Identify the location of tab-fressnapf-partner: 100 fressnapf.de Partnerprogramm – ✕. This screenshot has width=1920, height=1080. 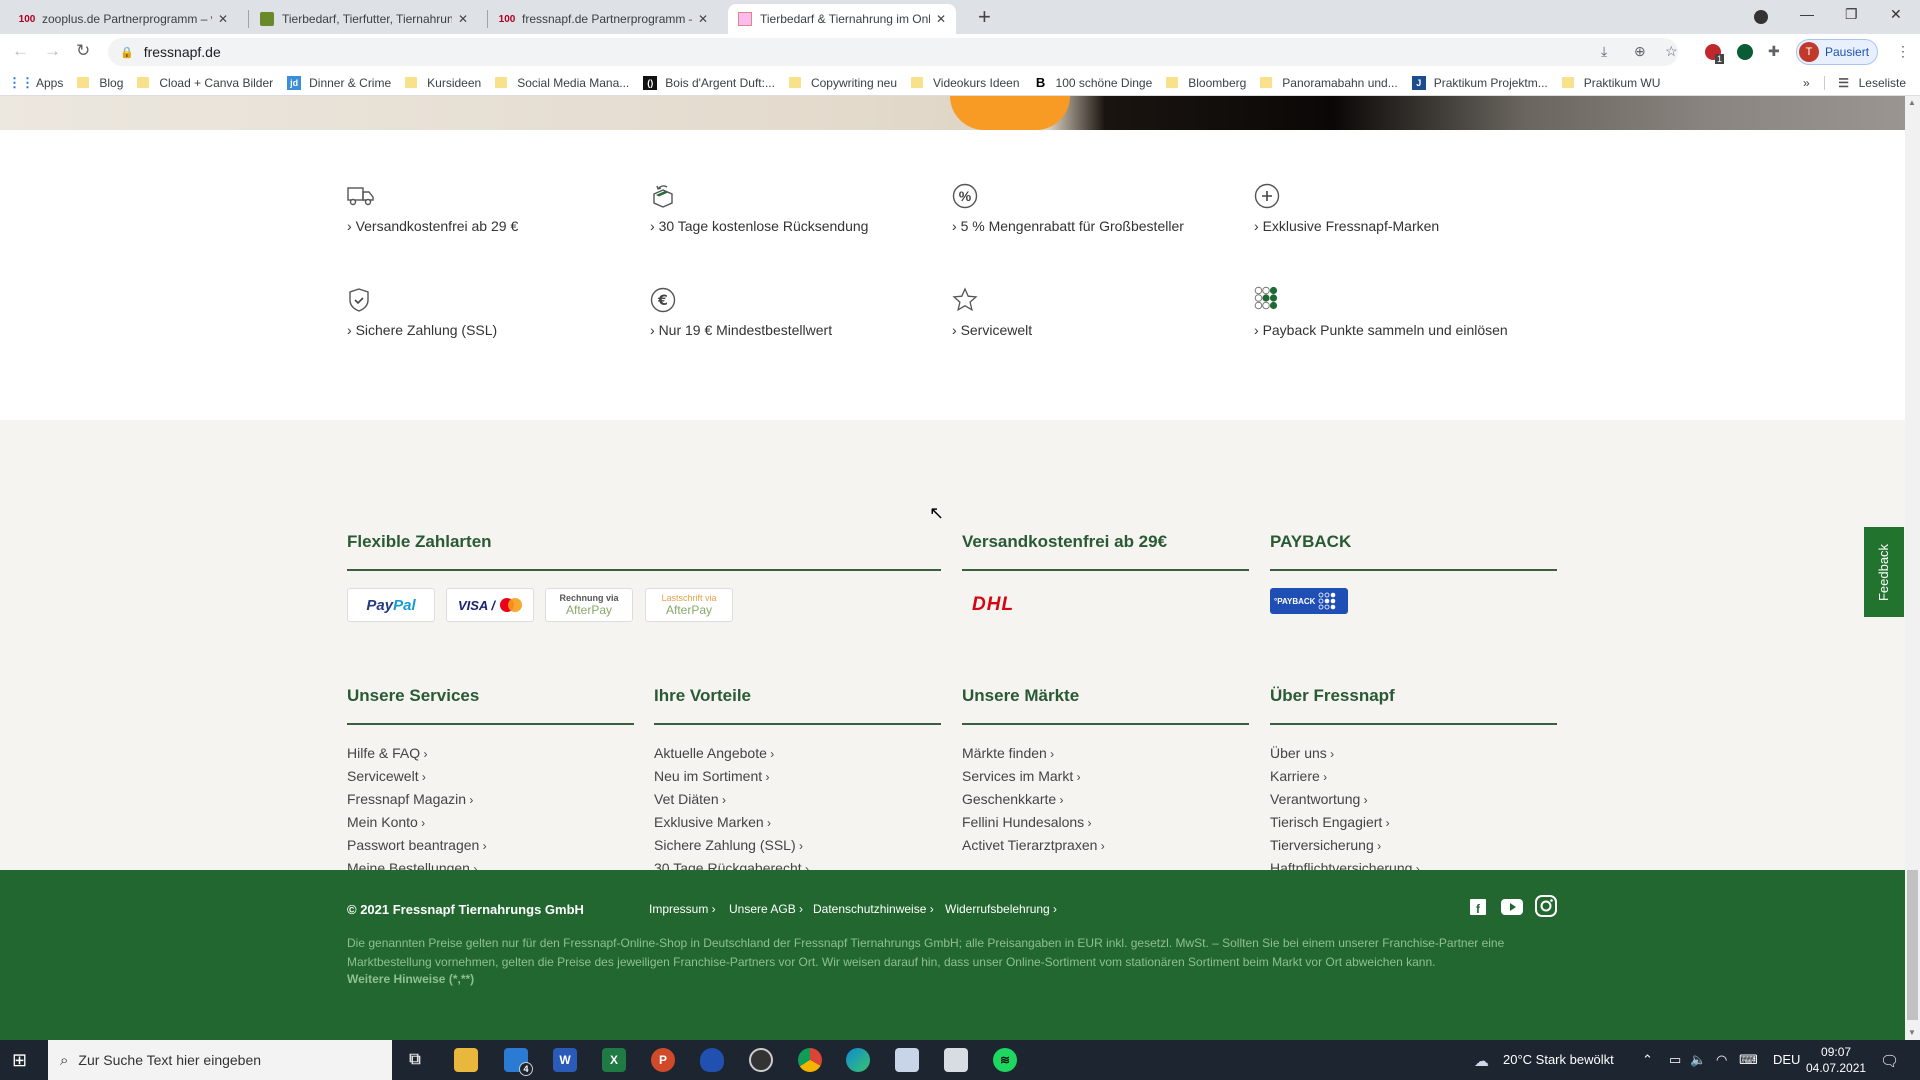
(604, 19).